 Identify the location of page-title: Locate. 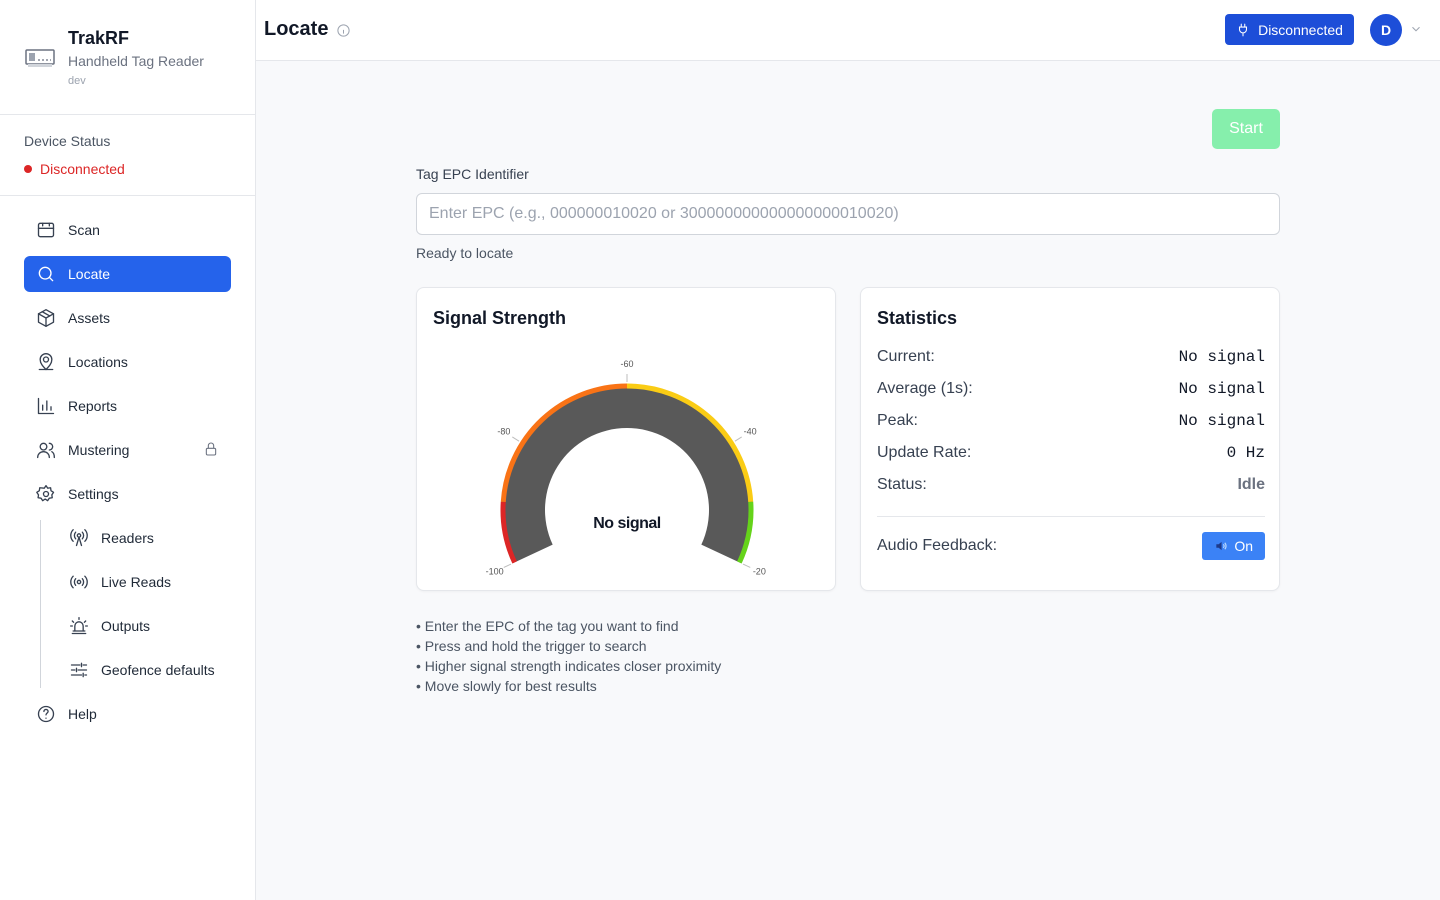
(296, 29).